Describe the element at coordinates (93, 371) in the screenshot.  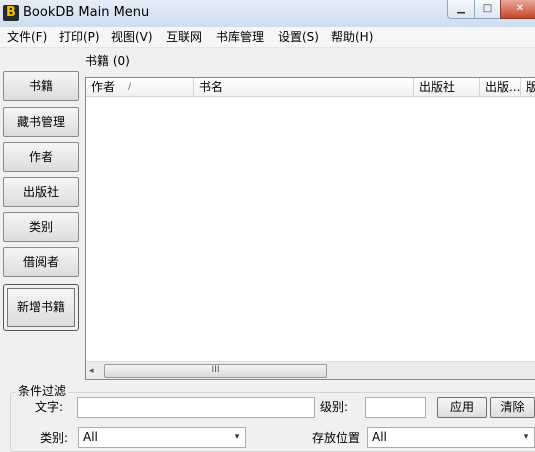
I see `scroll-left-icon: ◂` at that location.